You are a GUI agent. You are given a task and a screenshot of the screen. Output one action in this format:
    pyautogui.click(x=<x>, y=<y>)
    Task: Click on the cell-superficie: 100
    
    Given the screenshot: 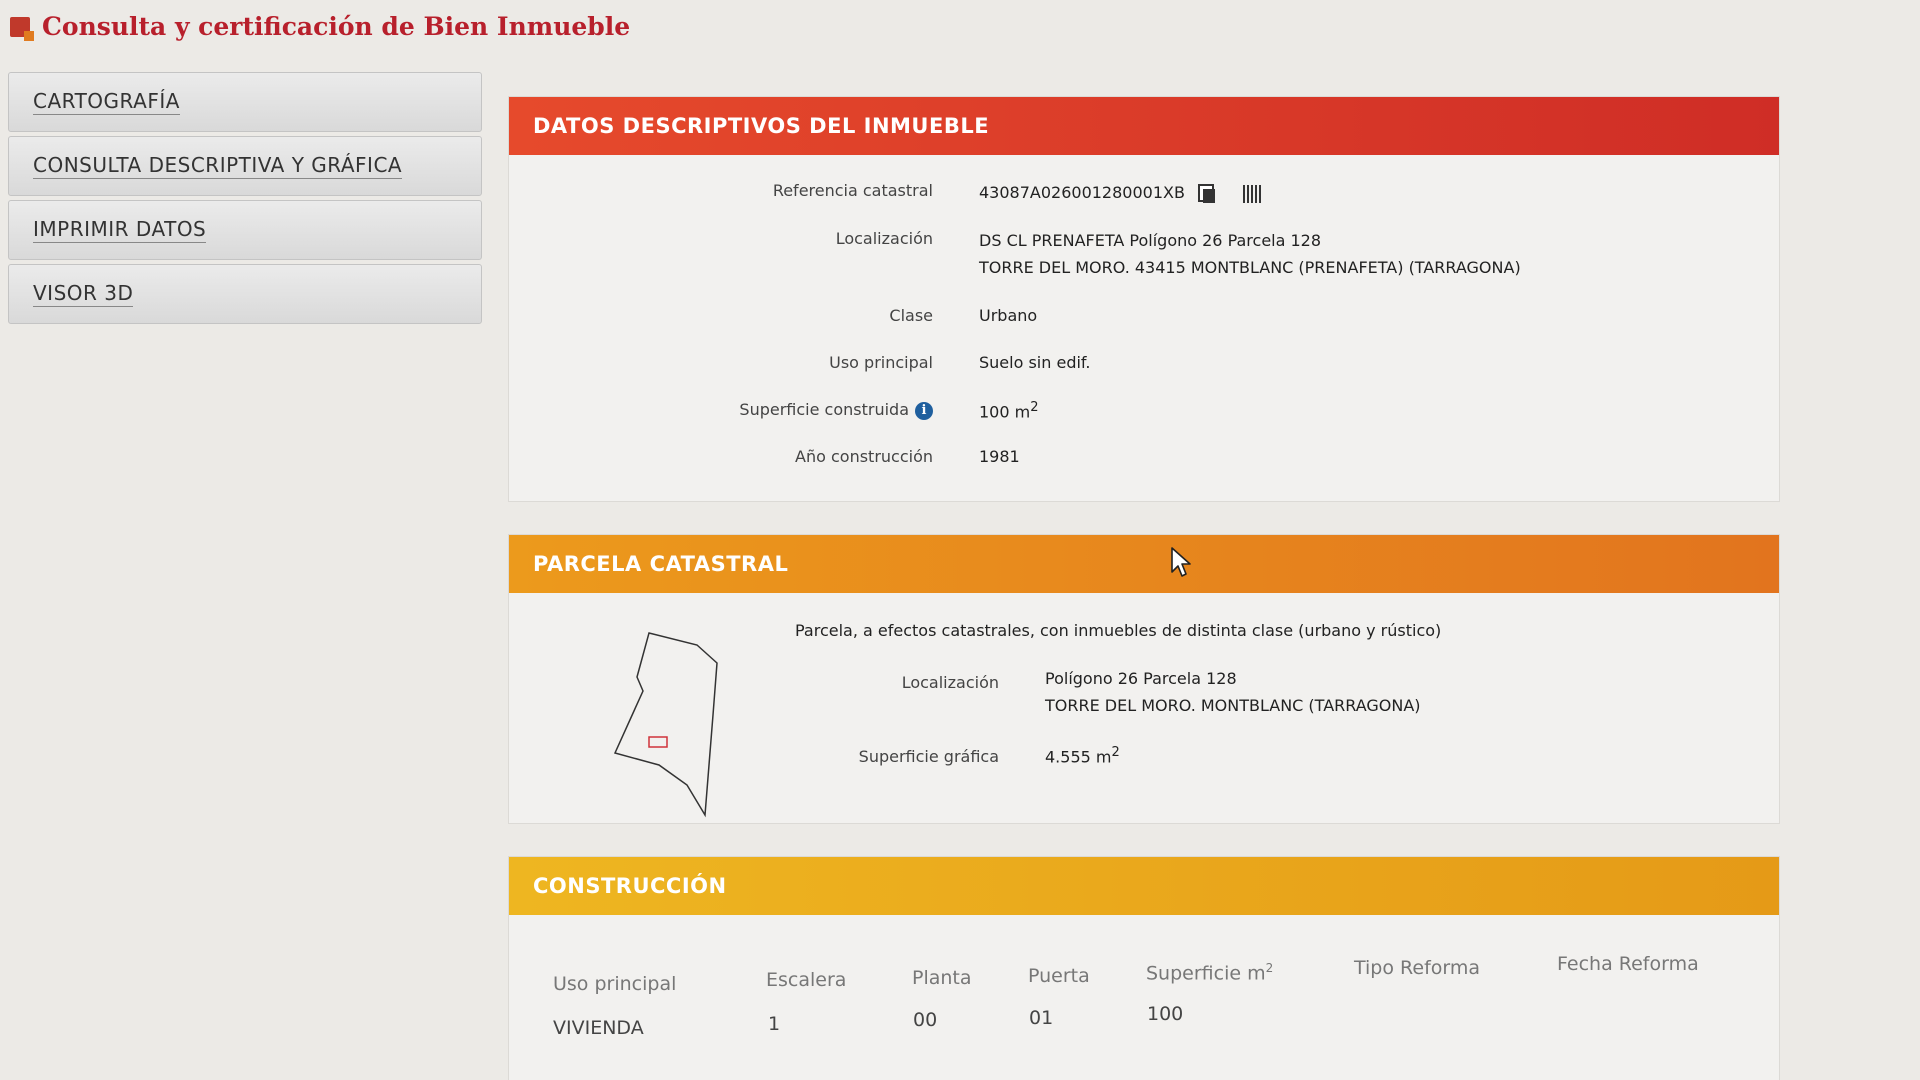 What is the action you would take?
    pyautogui.click(x=1165, y=1014)
    